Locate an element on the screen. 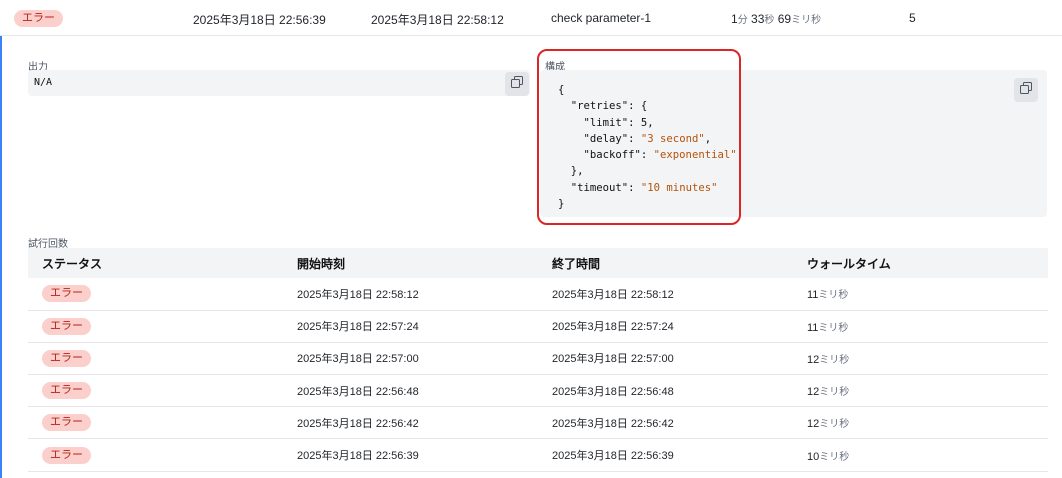 The width and height of the screenshot is (1062, 478). attempt-start: 2025年3月18日 22:57:24 is located at coordinates (358, 327).